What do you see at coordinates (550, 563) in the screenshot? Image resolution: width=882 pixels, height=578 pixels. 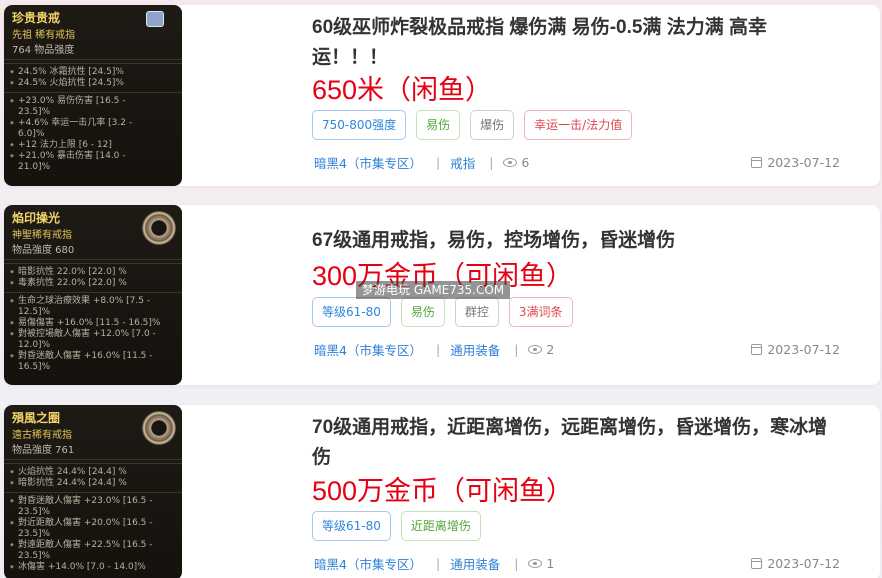 I see `view-count-value: 1` at bounding box center [550, 563].